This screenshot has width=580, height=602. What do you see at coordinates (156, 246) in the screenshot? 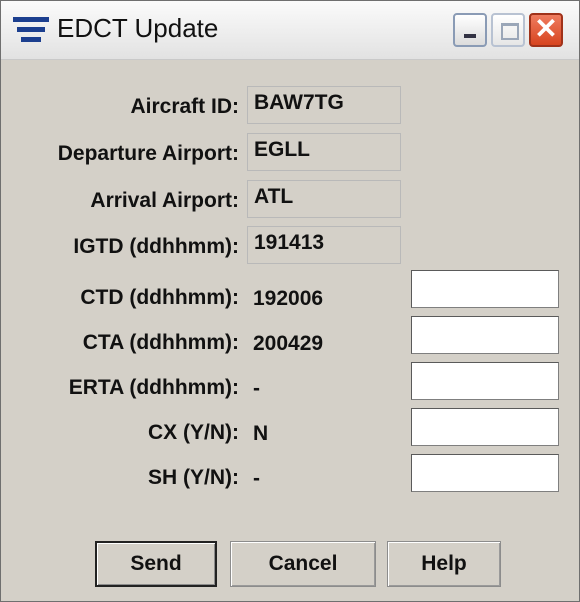
I see `igtd-label: IGTD (ddhhmm):` at bounding box center [156, 246].